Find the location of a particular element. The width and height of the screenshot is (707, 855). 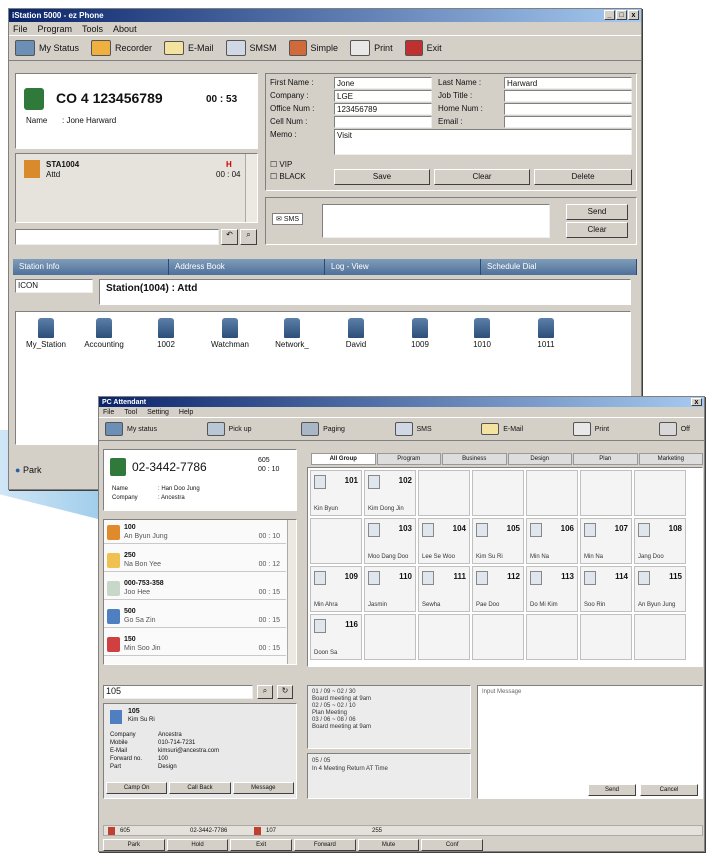

memo-field: Visit is located at coordinates (483, 142).